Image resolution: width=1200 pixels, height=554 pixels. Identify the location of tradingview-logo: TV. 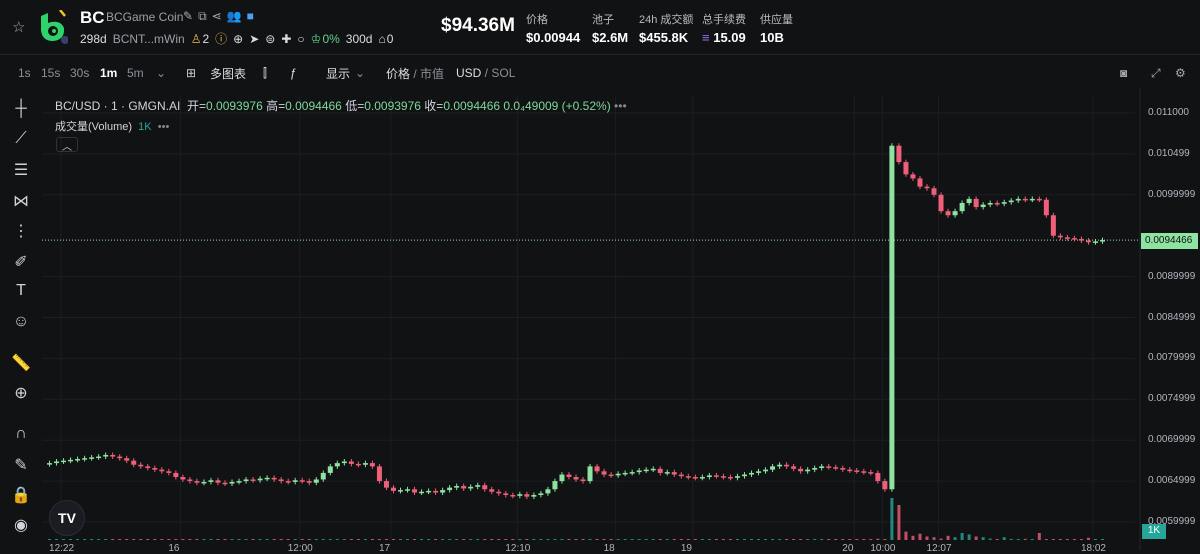
(67, 518).